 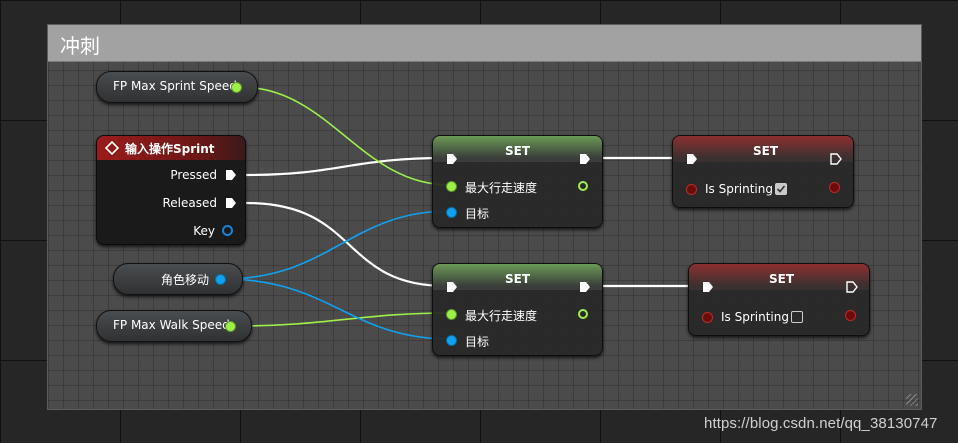 What do you see at coordinates (193, 175) in the screenshot?
I see `pressed-pin-label: Pressed` at bounding box center [193, 175].